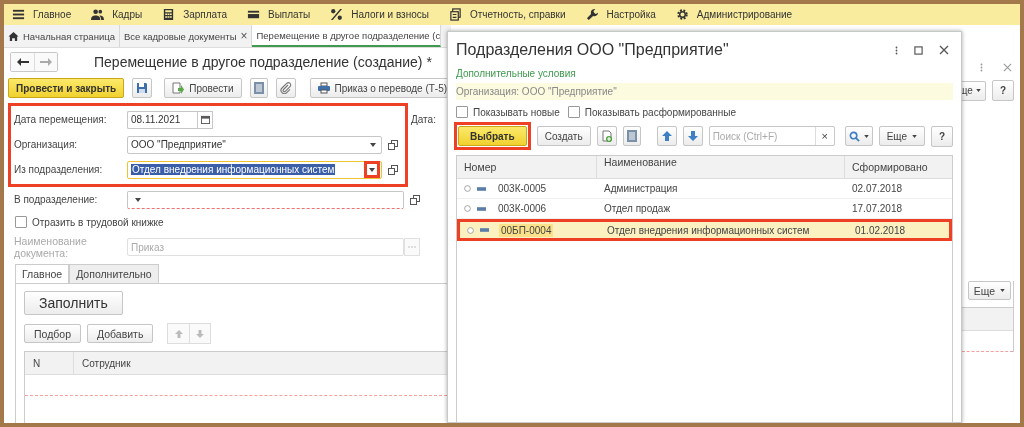 The height and width of the screenshot is (427, 1024). Describe the element at coordinates (721, 167) in the screenshot. I see `column-header: Наименование` at that location.